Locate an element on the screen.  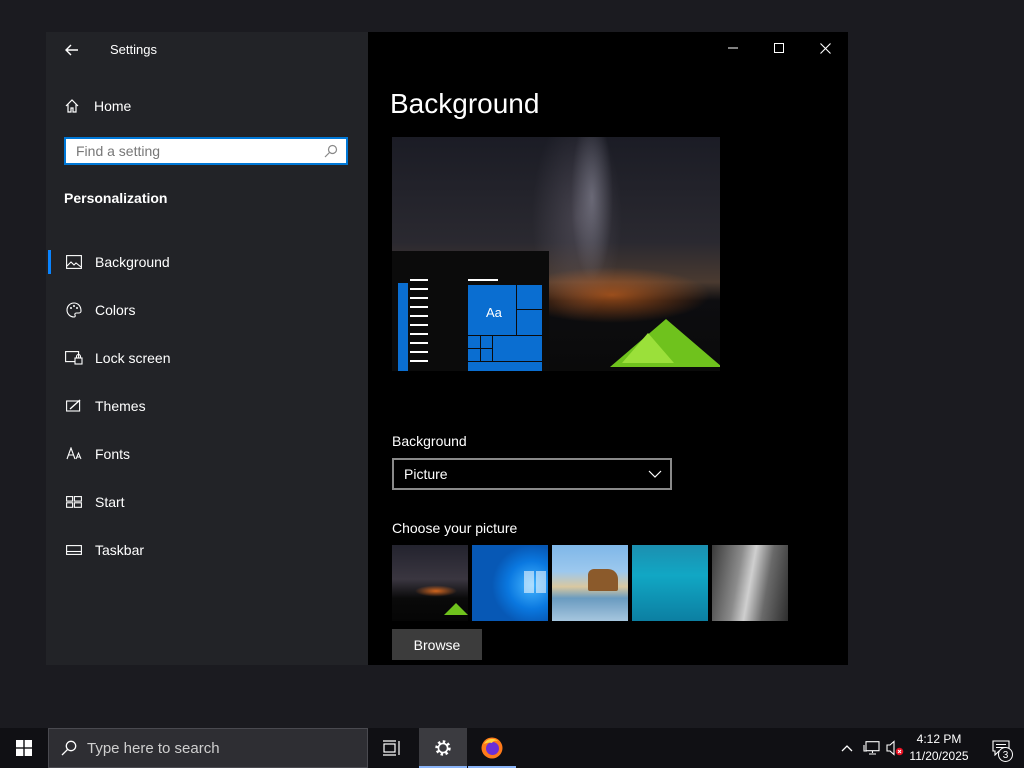
home-label: Home is located at coordinates (113, 106).